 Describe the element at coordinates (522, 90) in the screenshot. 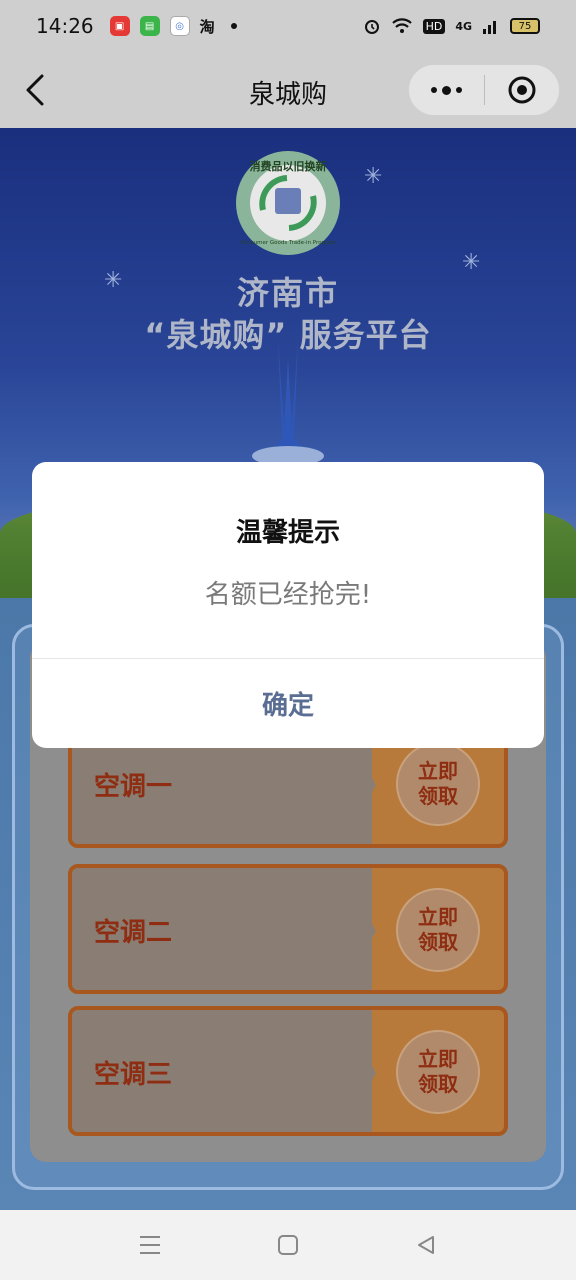

I see `target-circle-icon` at that location.